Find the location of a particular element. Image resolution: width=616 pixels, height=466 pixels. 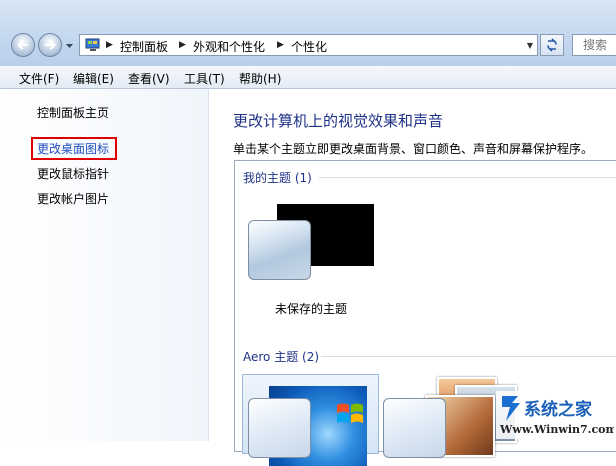

windows-logo-icon is located at coordinates (350, 413).